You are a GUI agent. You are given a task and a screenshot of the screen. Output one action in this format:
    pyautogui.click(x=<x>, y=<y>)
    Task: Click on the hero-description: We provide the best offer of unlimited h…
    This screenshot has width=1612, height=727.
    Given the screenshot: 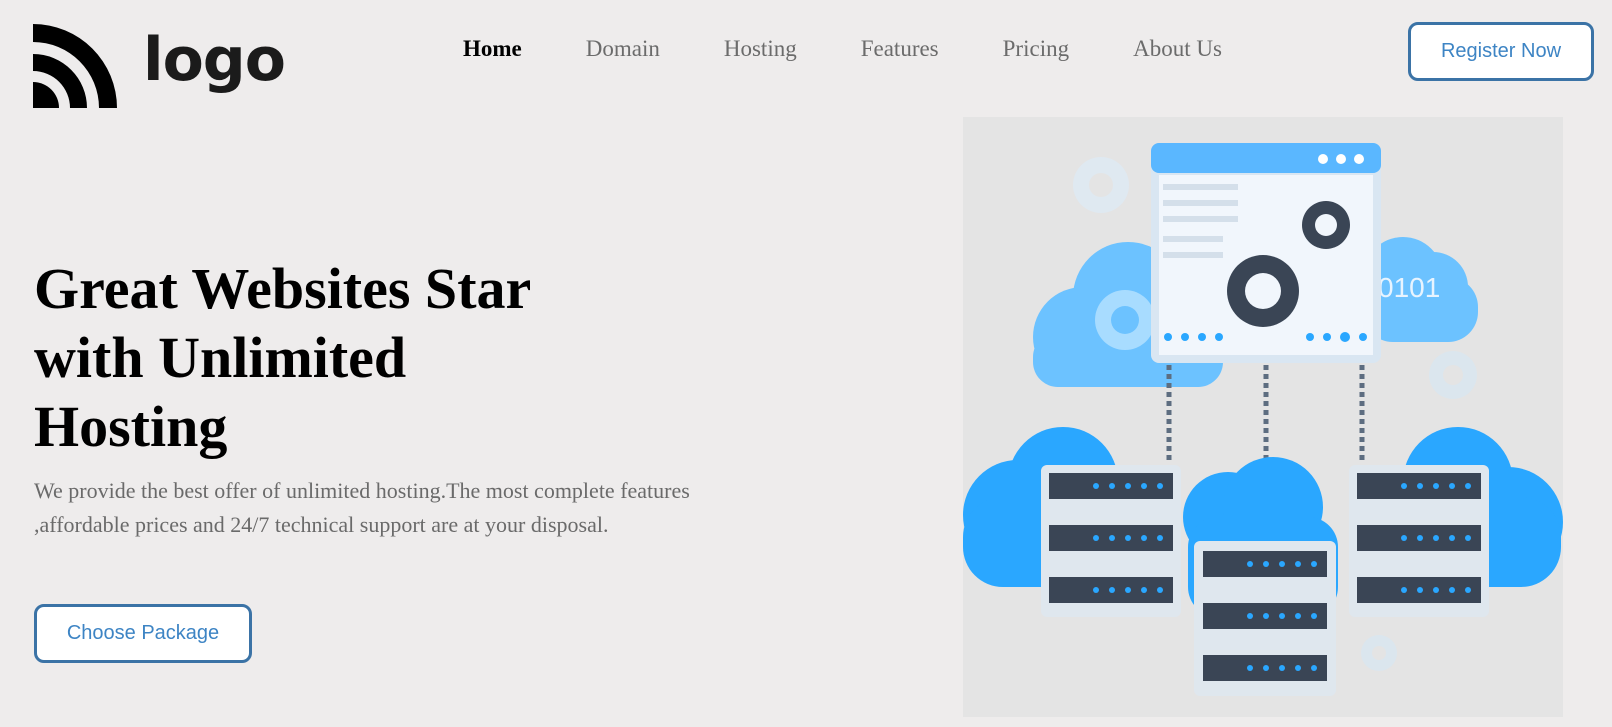 What is the action you would take?
    pyautogui.click(x=362, y=507)
    